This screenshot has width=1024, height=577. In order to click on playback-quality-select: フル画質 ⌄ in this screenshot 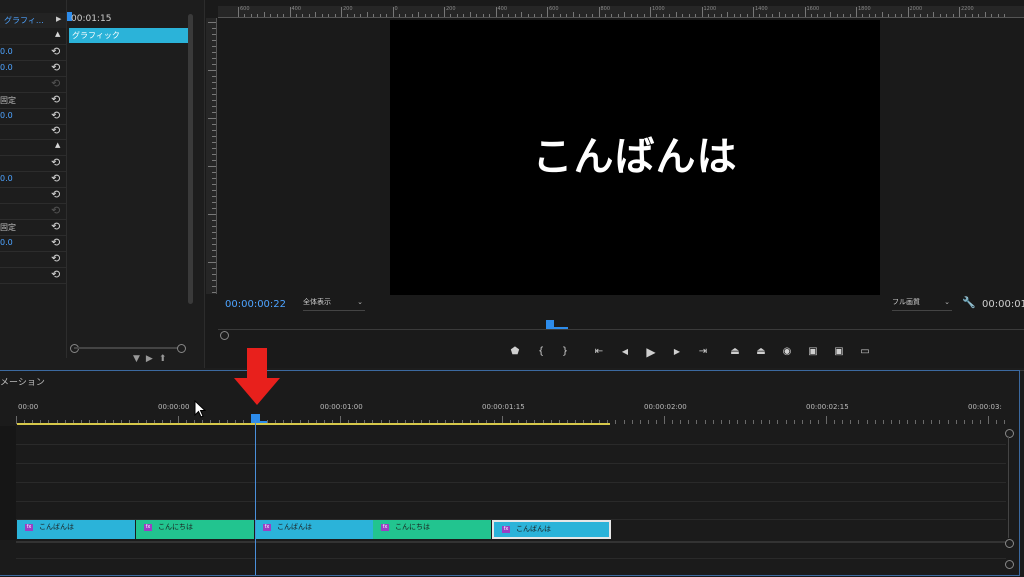, I will do `click(922, 304)`.